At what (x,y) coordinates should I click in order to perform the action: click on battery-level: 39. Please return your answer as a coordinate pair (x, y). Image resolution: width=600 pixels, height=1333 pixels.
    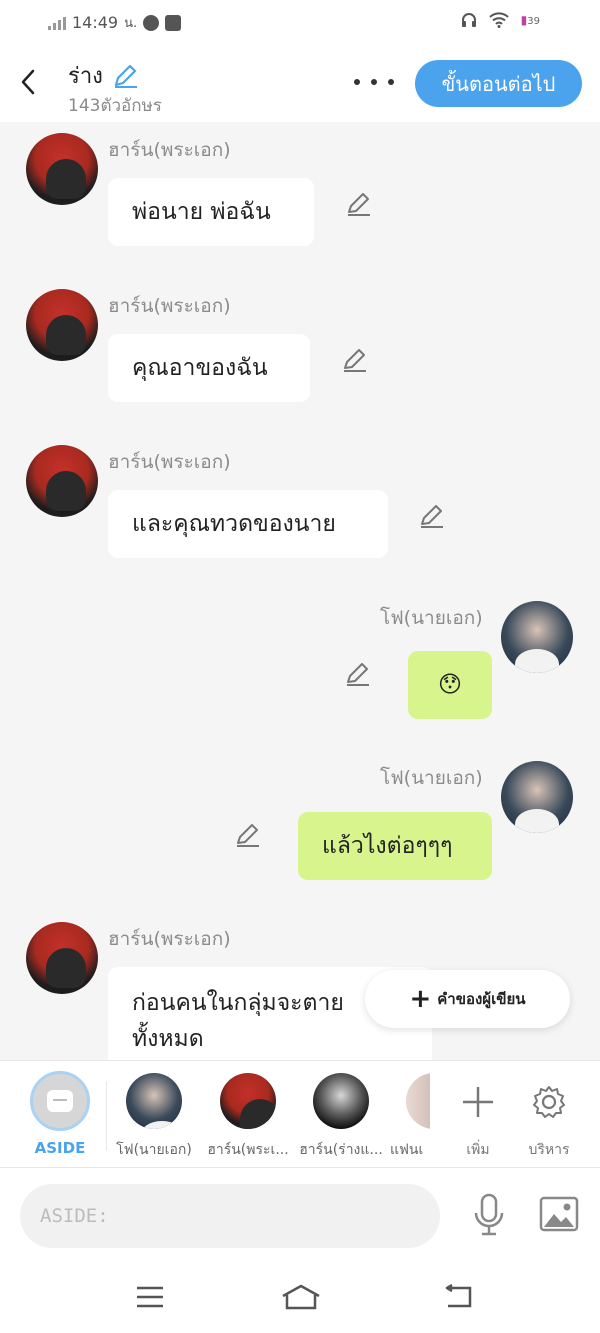
    Looking at the image, I should click on (533, 21).